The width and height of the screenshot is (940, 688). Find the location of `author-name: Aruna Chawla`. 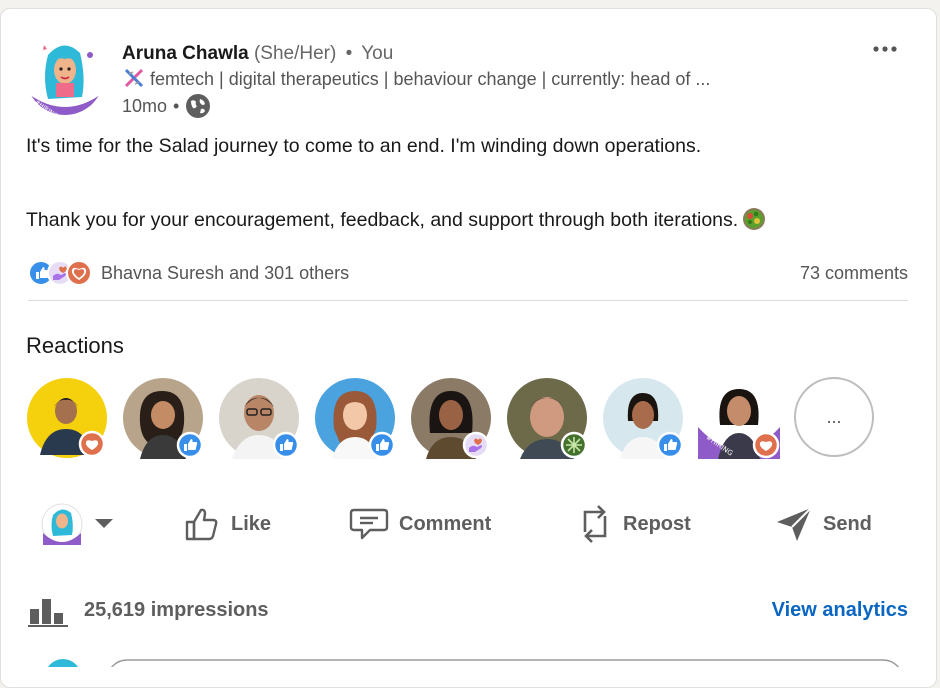

author-name: Aruna Chawla is located at coordinates (185, 53).